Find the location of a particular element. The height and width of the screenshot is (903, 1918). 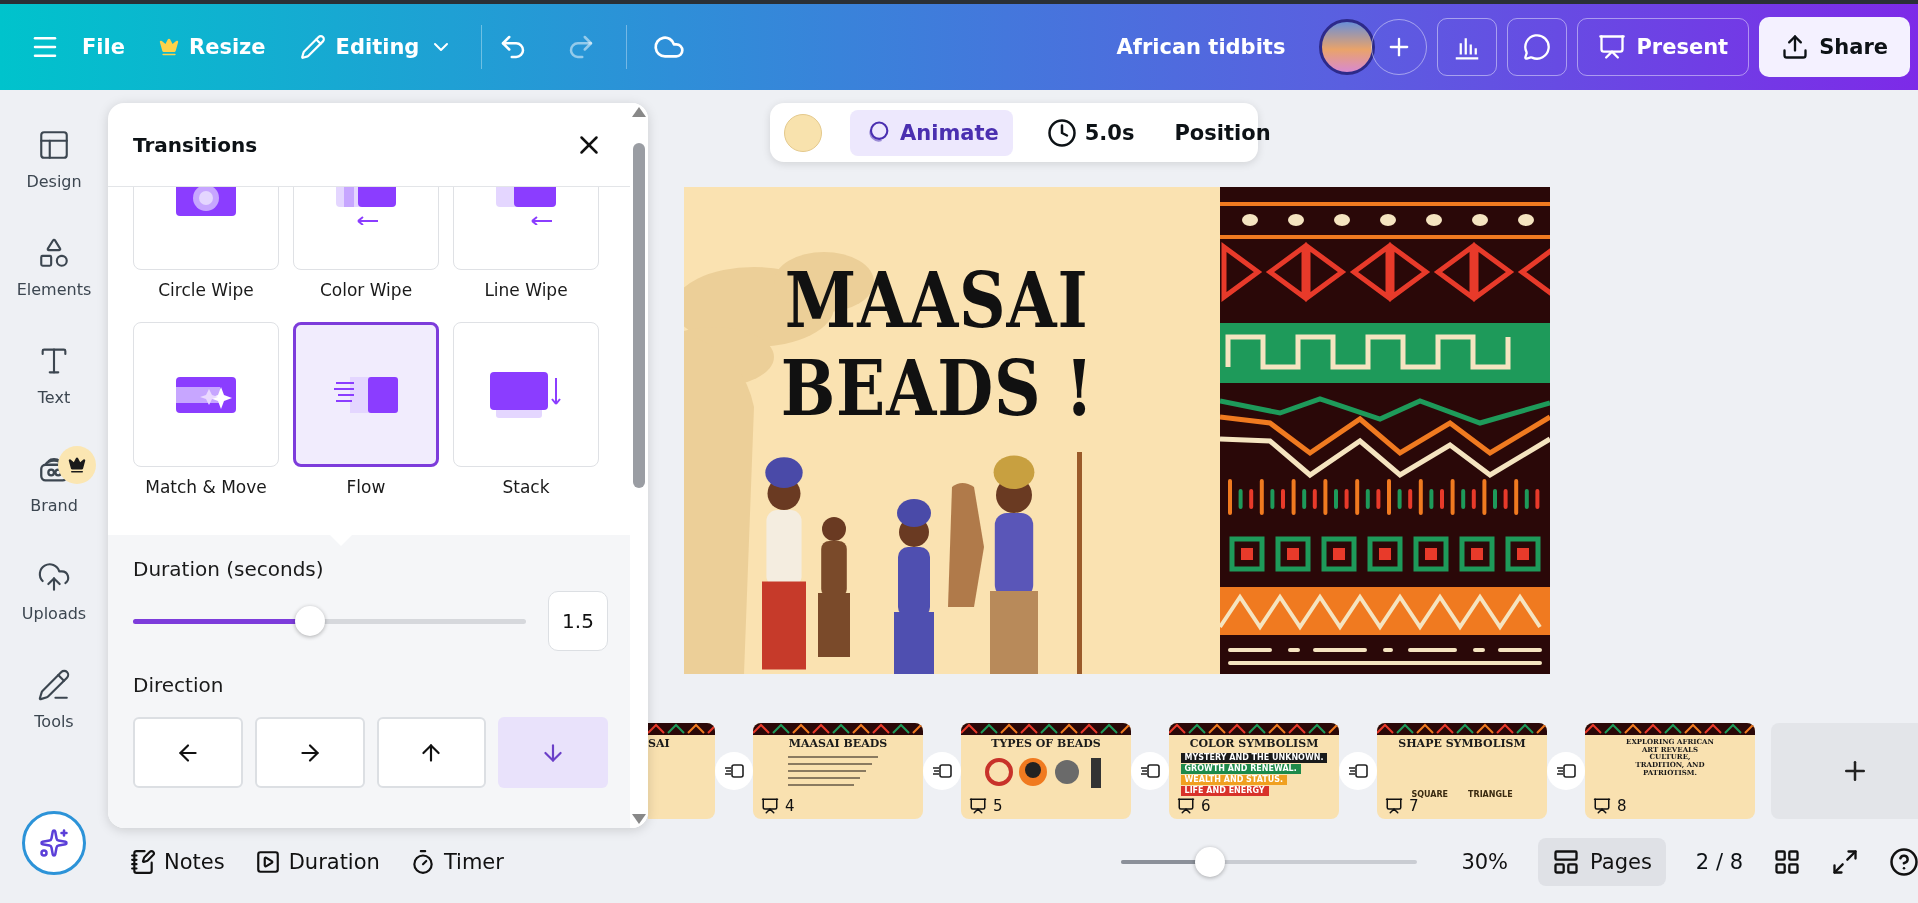

color-label: LIFE AND ENERGY is located at coordinates (1224, 791).